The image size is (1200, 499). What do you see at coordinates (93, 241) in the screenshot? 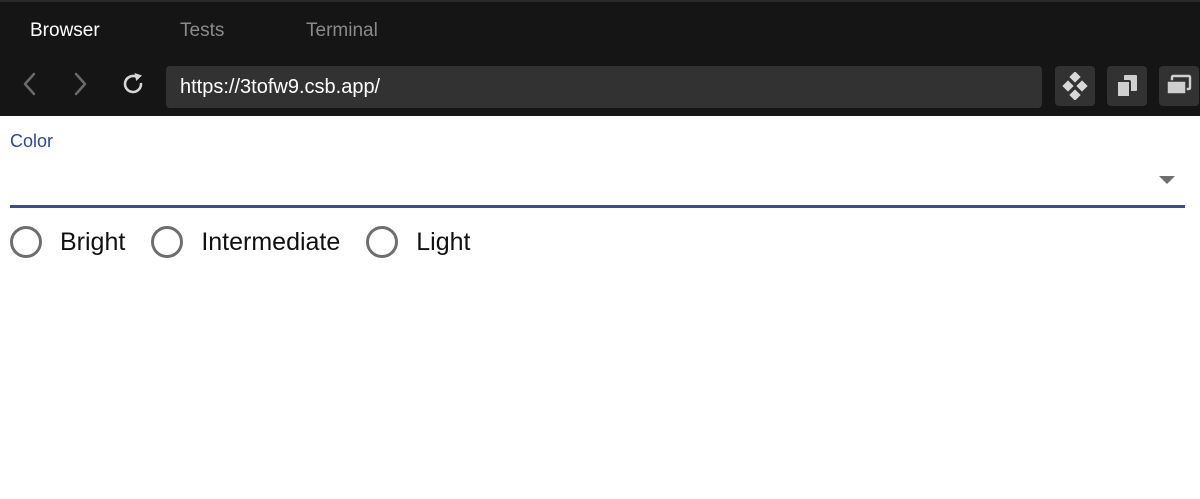
I see `radio-label-bright: Bright` at bounding box center [93, 241].